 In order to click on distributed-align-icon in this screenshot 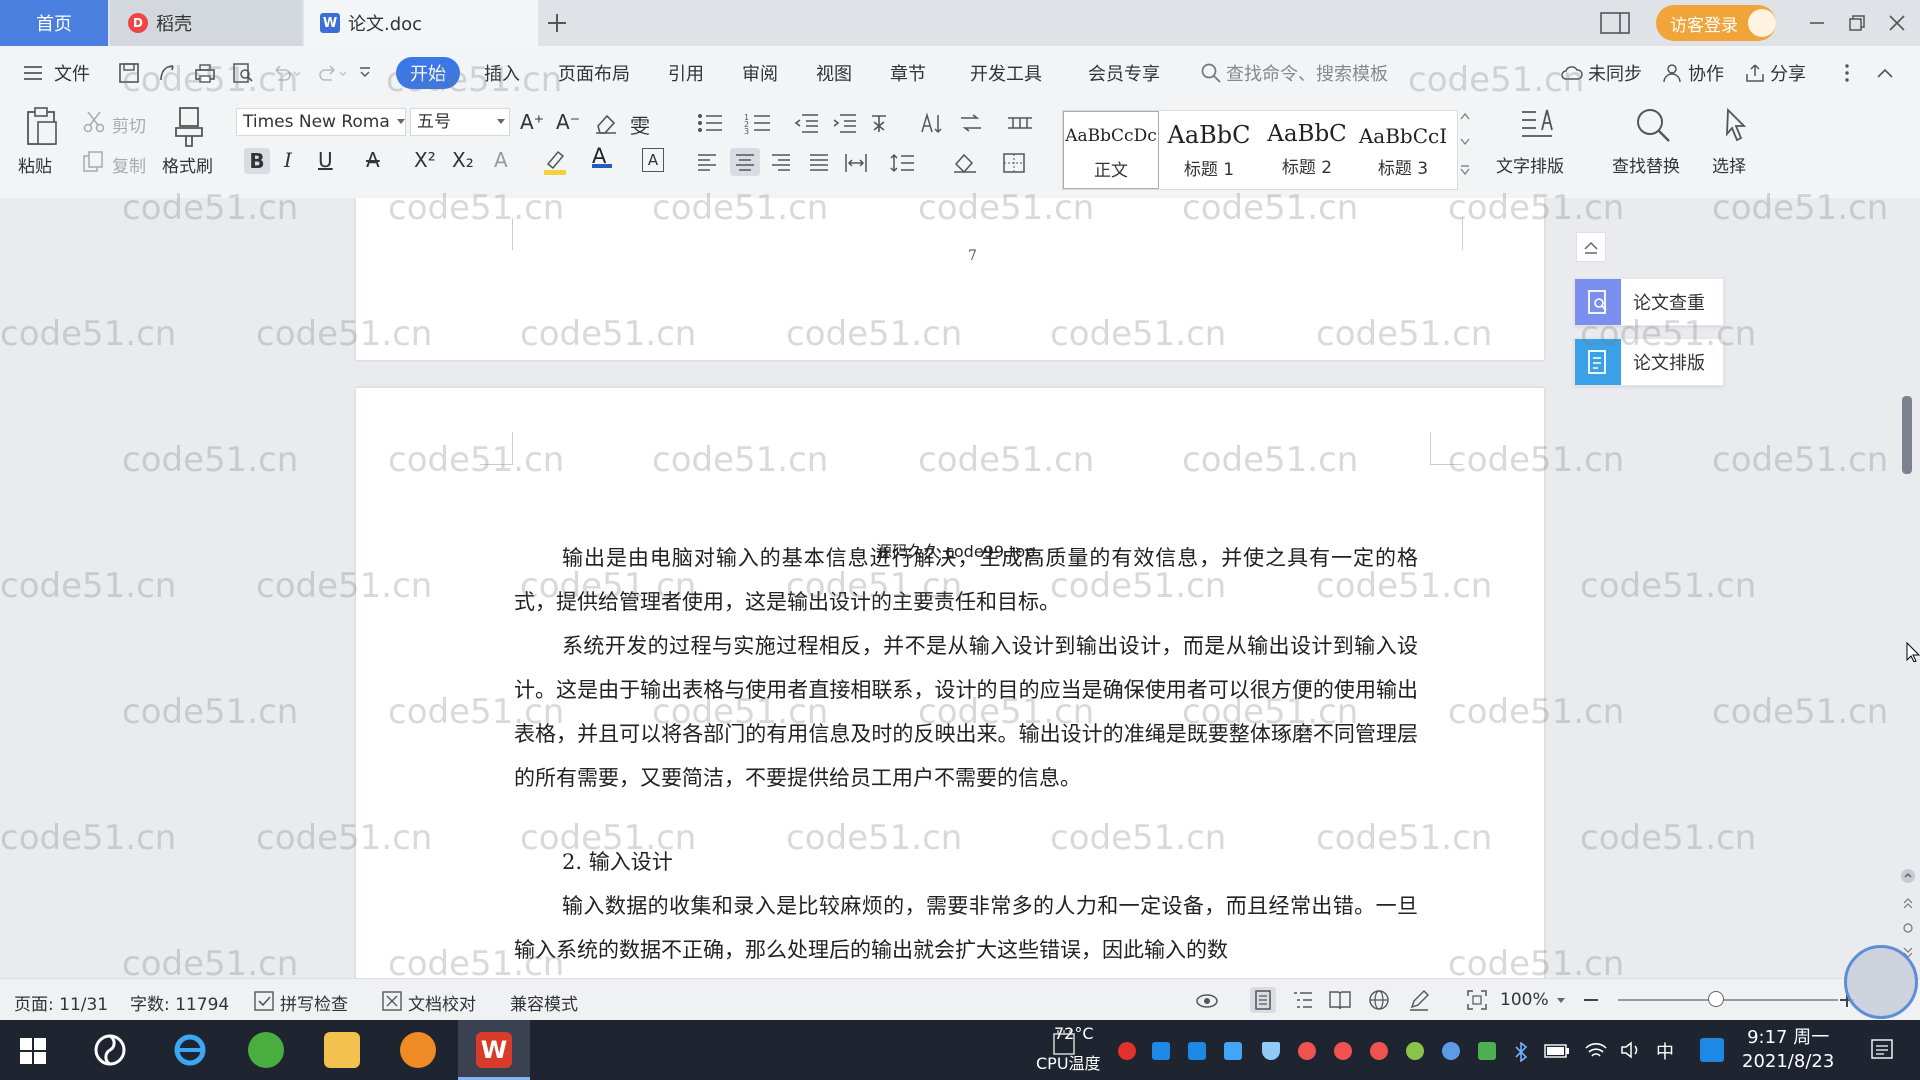, I will do `click(856, 163)`.